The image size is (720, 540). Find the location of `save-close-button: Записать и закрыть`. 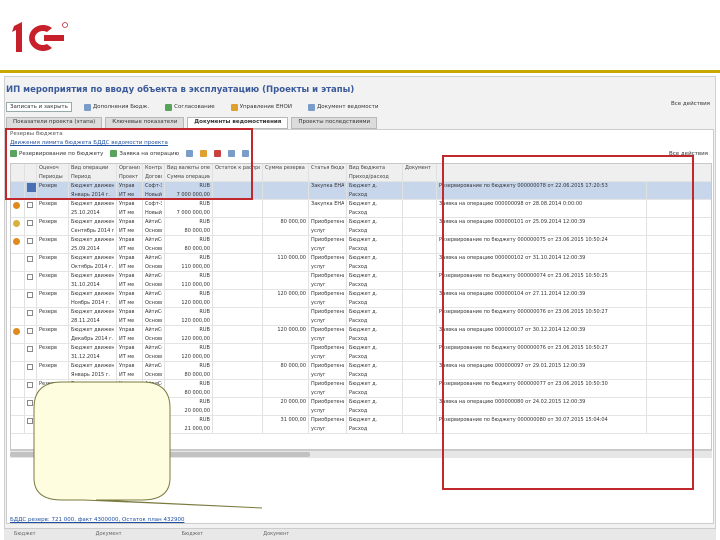

save-close-button: Записать и закрыть is located at coordinates (39, 107).